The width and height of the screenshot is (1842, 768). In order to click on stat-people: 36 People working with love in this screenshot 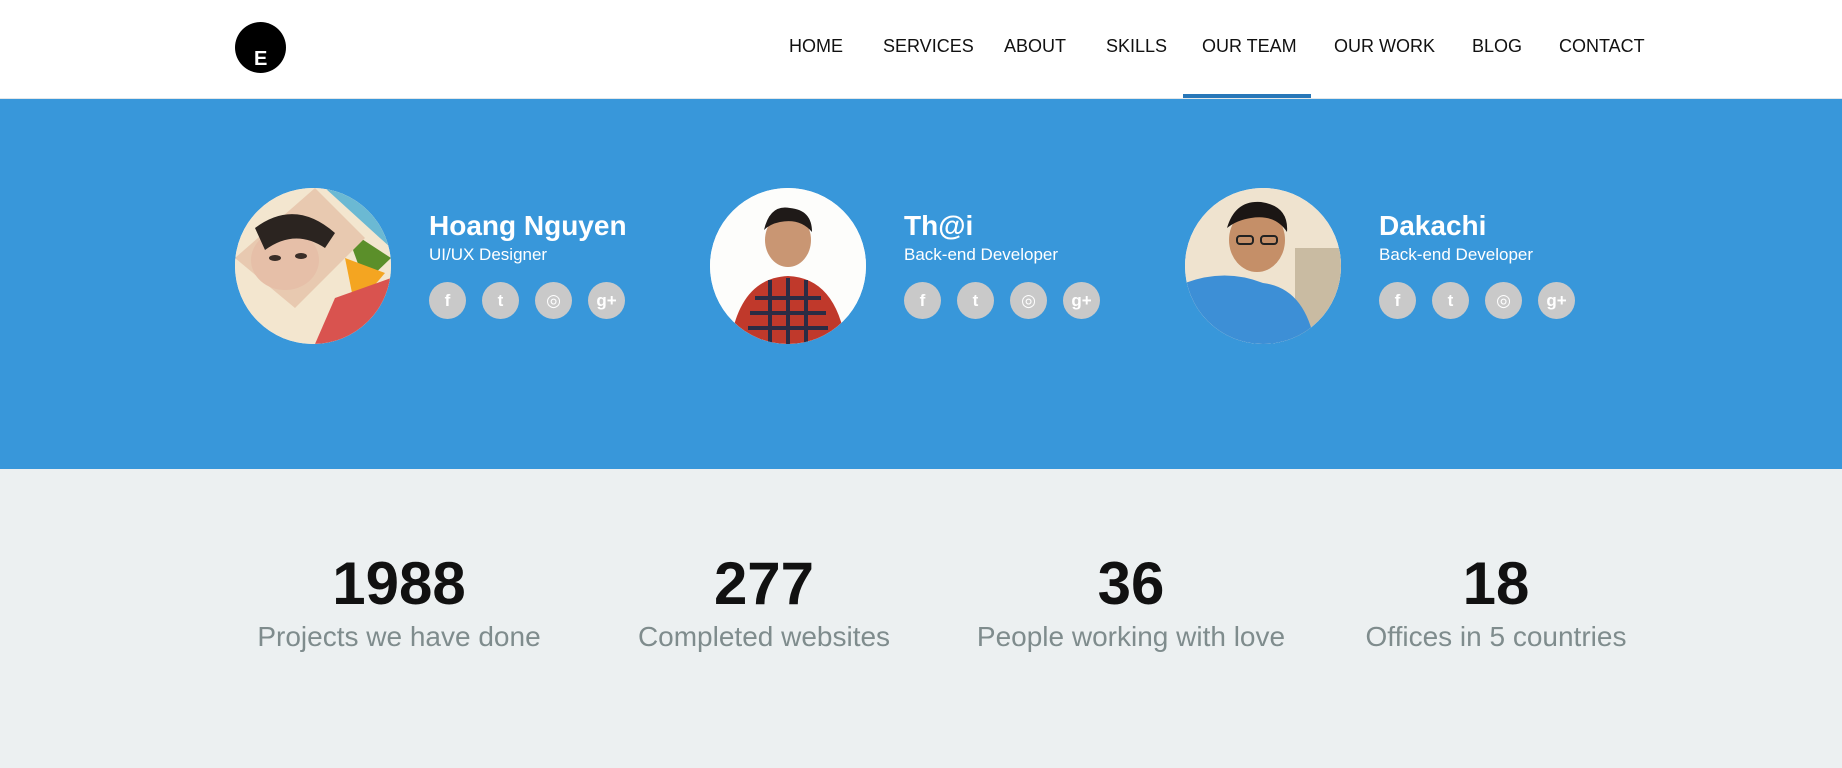, I will do `click(1131, 602)`.